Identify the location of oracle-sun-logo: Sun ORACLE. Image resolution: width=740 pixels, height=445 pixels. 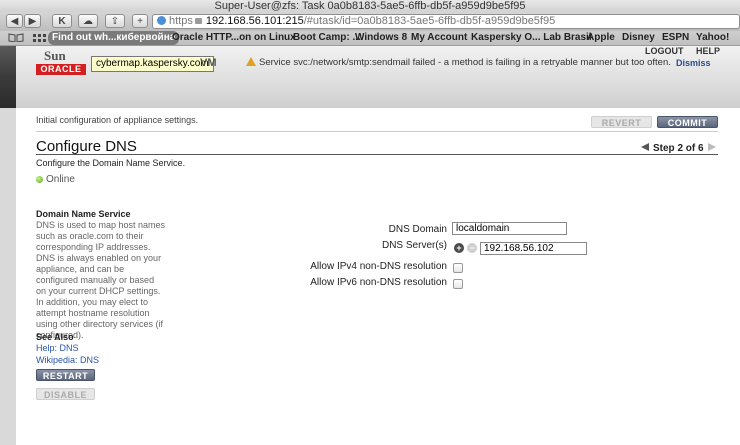
(61, 63).